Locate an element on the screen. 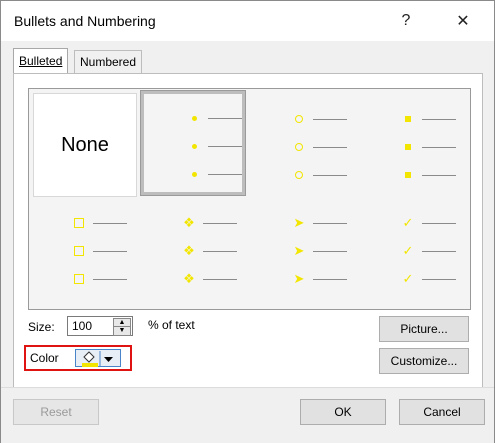 This screenshot has width=495, height=443. cancel-button: Cancel is located at coordinates (442, 412).